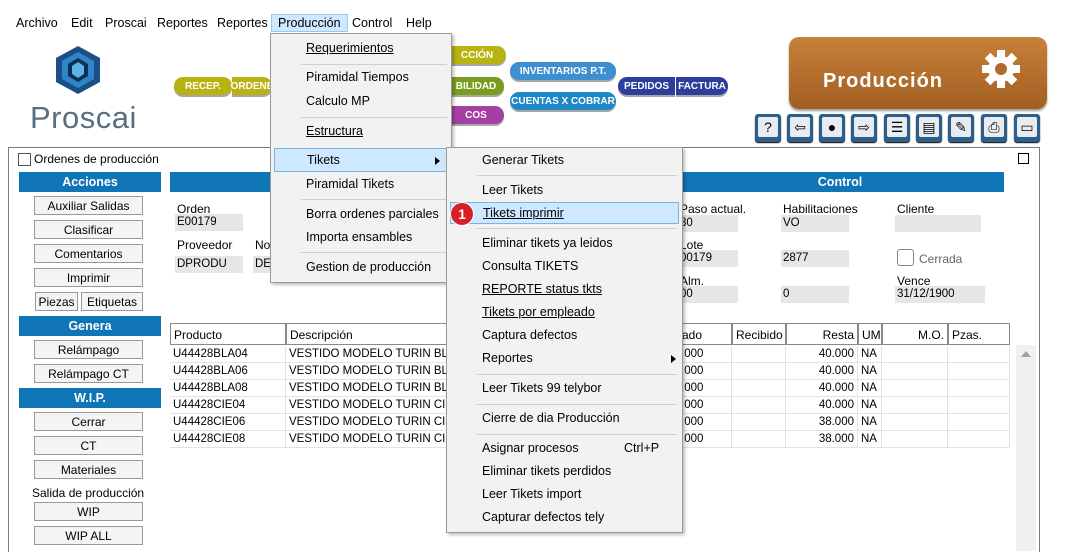 The image size is (1076, 552). I want to click on edit-list-icon: ▤, so click(929, 128).